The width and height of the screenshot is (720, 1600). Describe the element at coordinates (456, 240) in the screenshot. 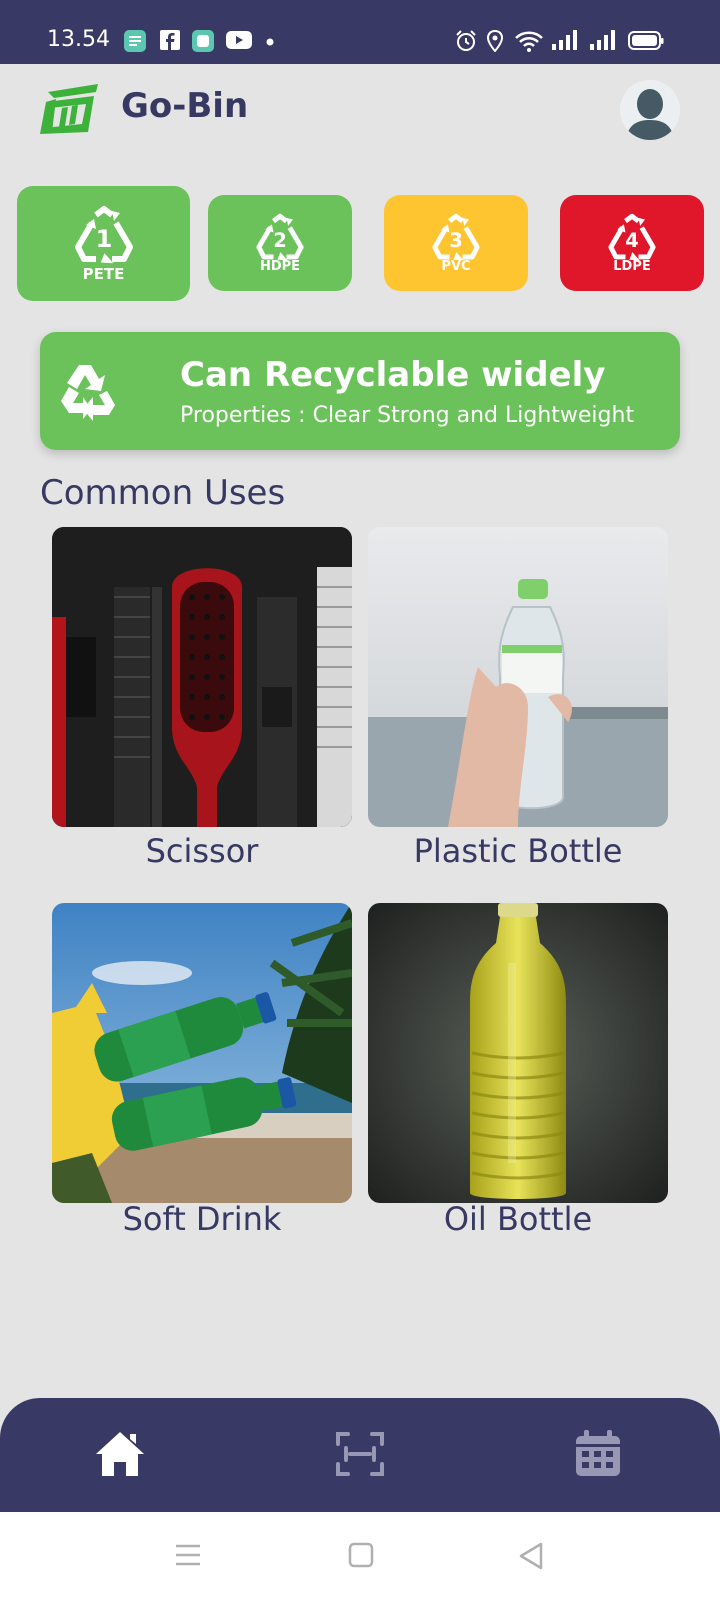

I see `plastic-type-number: 3` at that location.